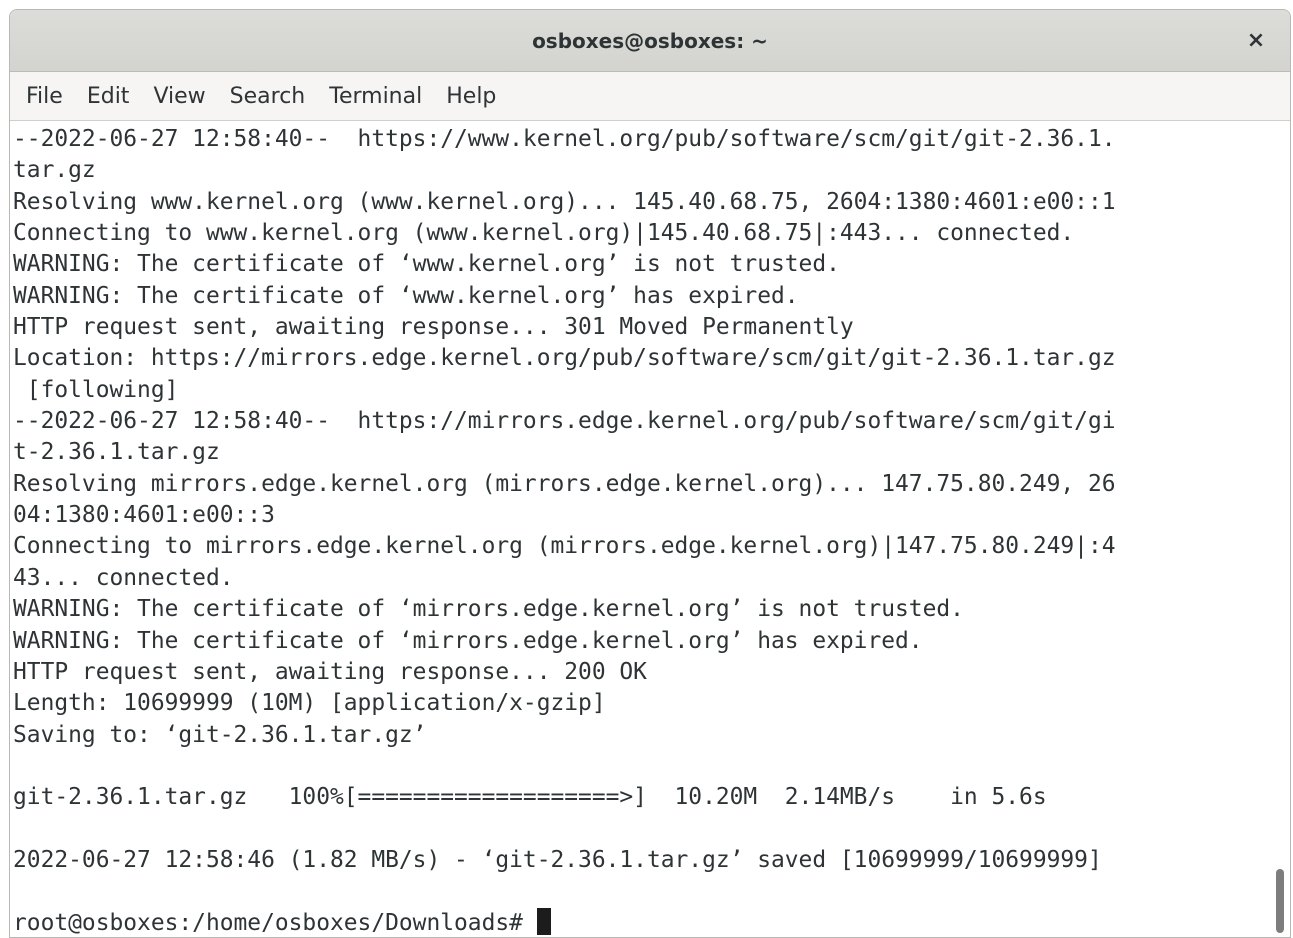  I want to click on menu-bar: File Edit View Search Terminal Help, so click(650, 96).